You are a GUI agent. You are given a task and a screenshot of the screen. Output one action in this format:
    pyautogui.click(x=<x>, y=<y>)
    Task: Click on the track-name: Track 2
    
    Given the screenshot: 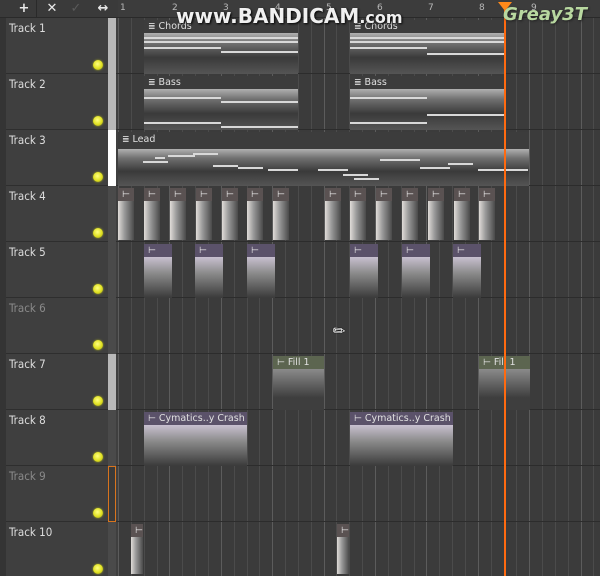 What is the action you would take?
    pyautogui.click(x=27, y=84)
    